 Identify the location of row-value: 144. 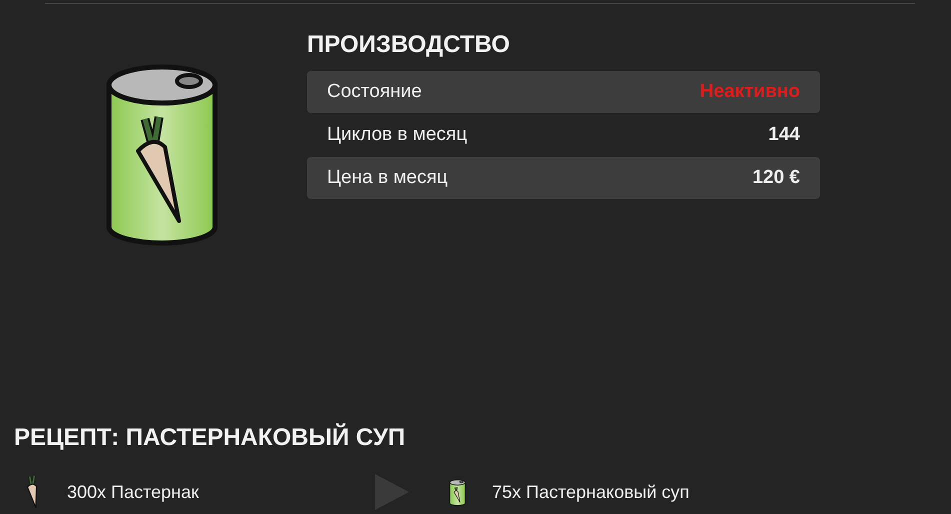
(784, 135).